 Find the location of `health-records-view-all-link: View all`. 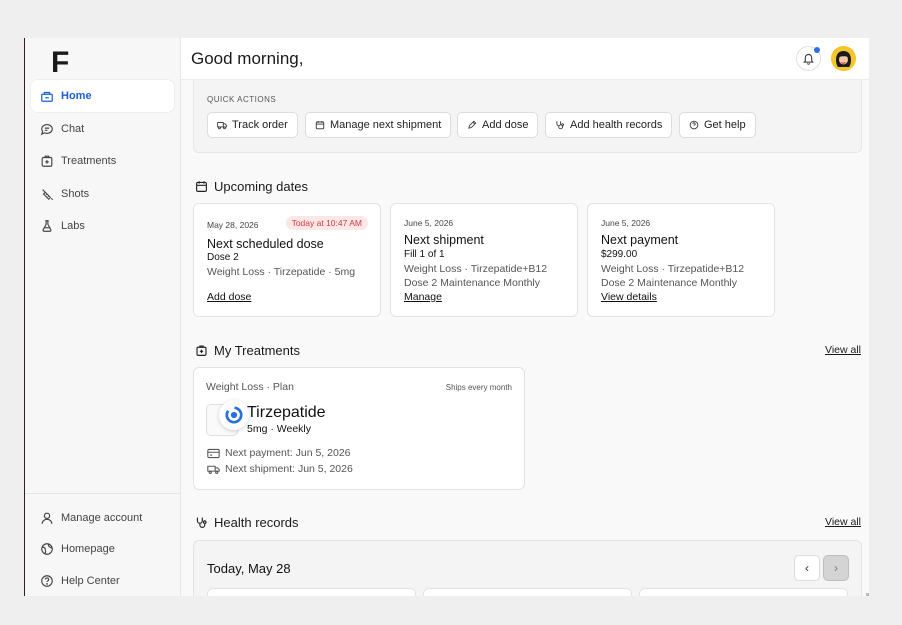

health-records-view-all-link: View all is located at coordinates (843, 522).